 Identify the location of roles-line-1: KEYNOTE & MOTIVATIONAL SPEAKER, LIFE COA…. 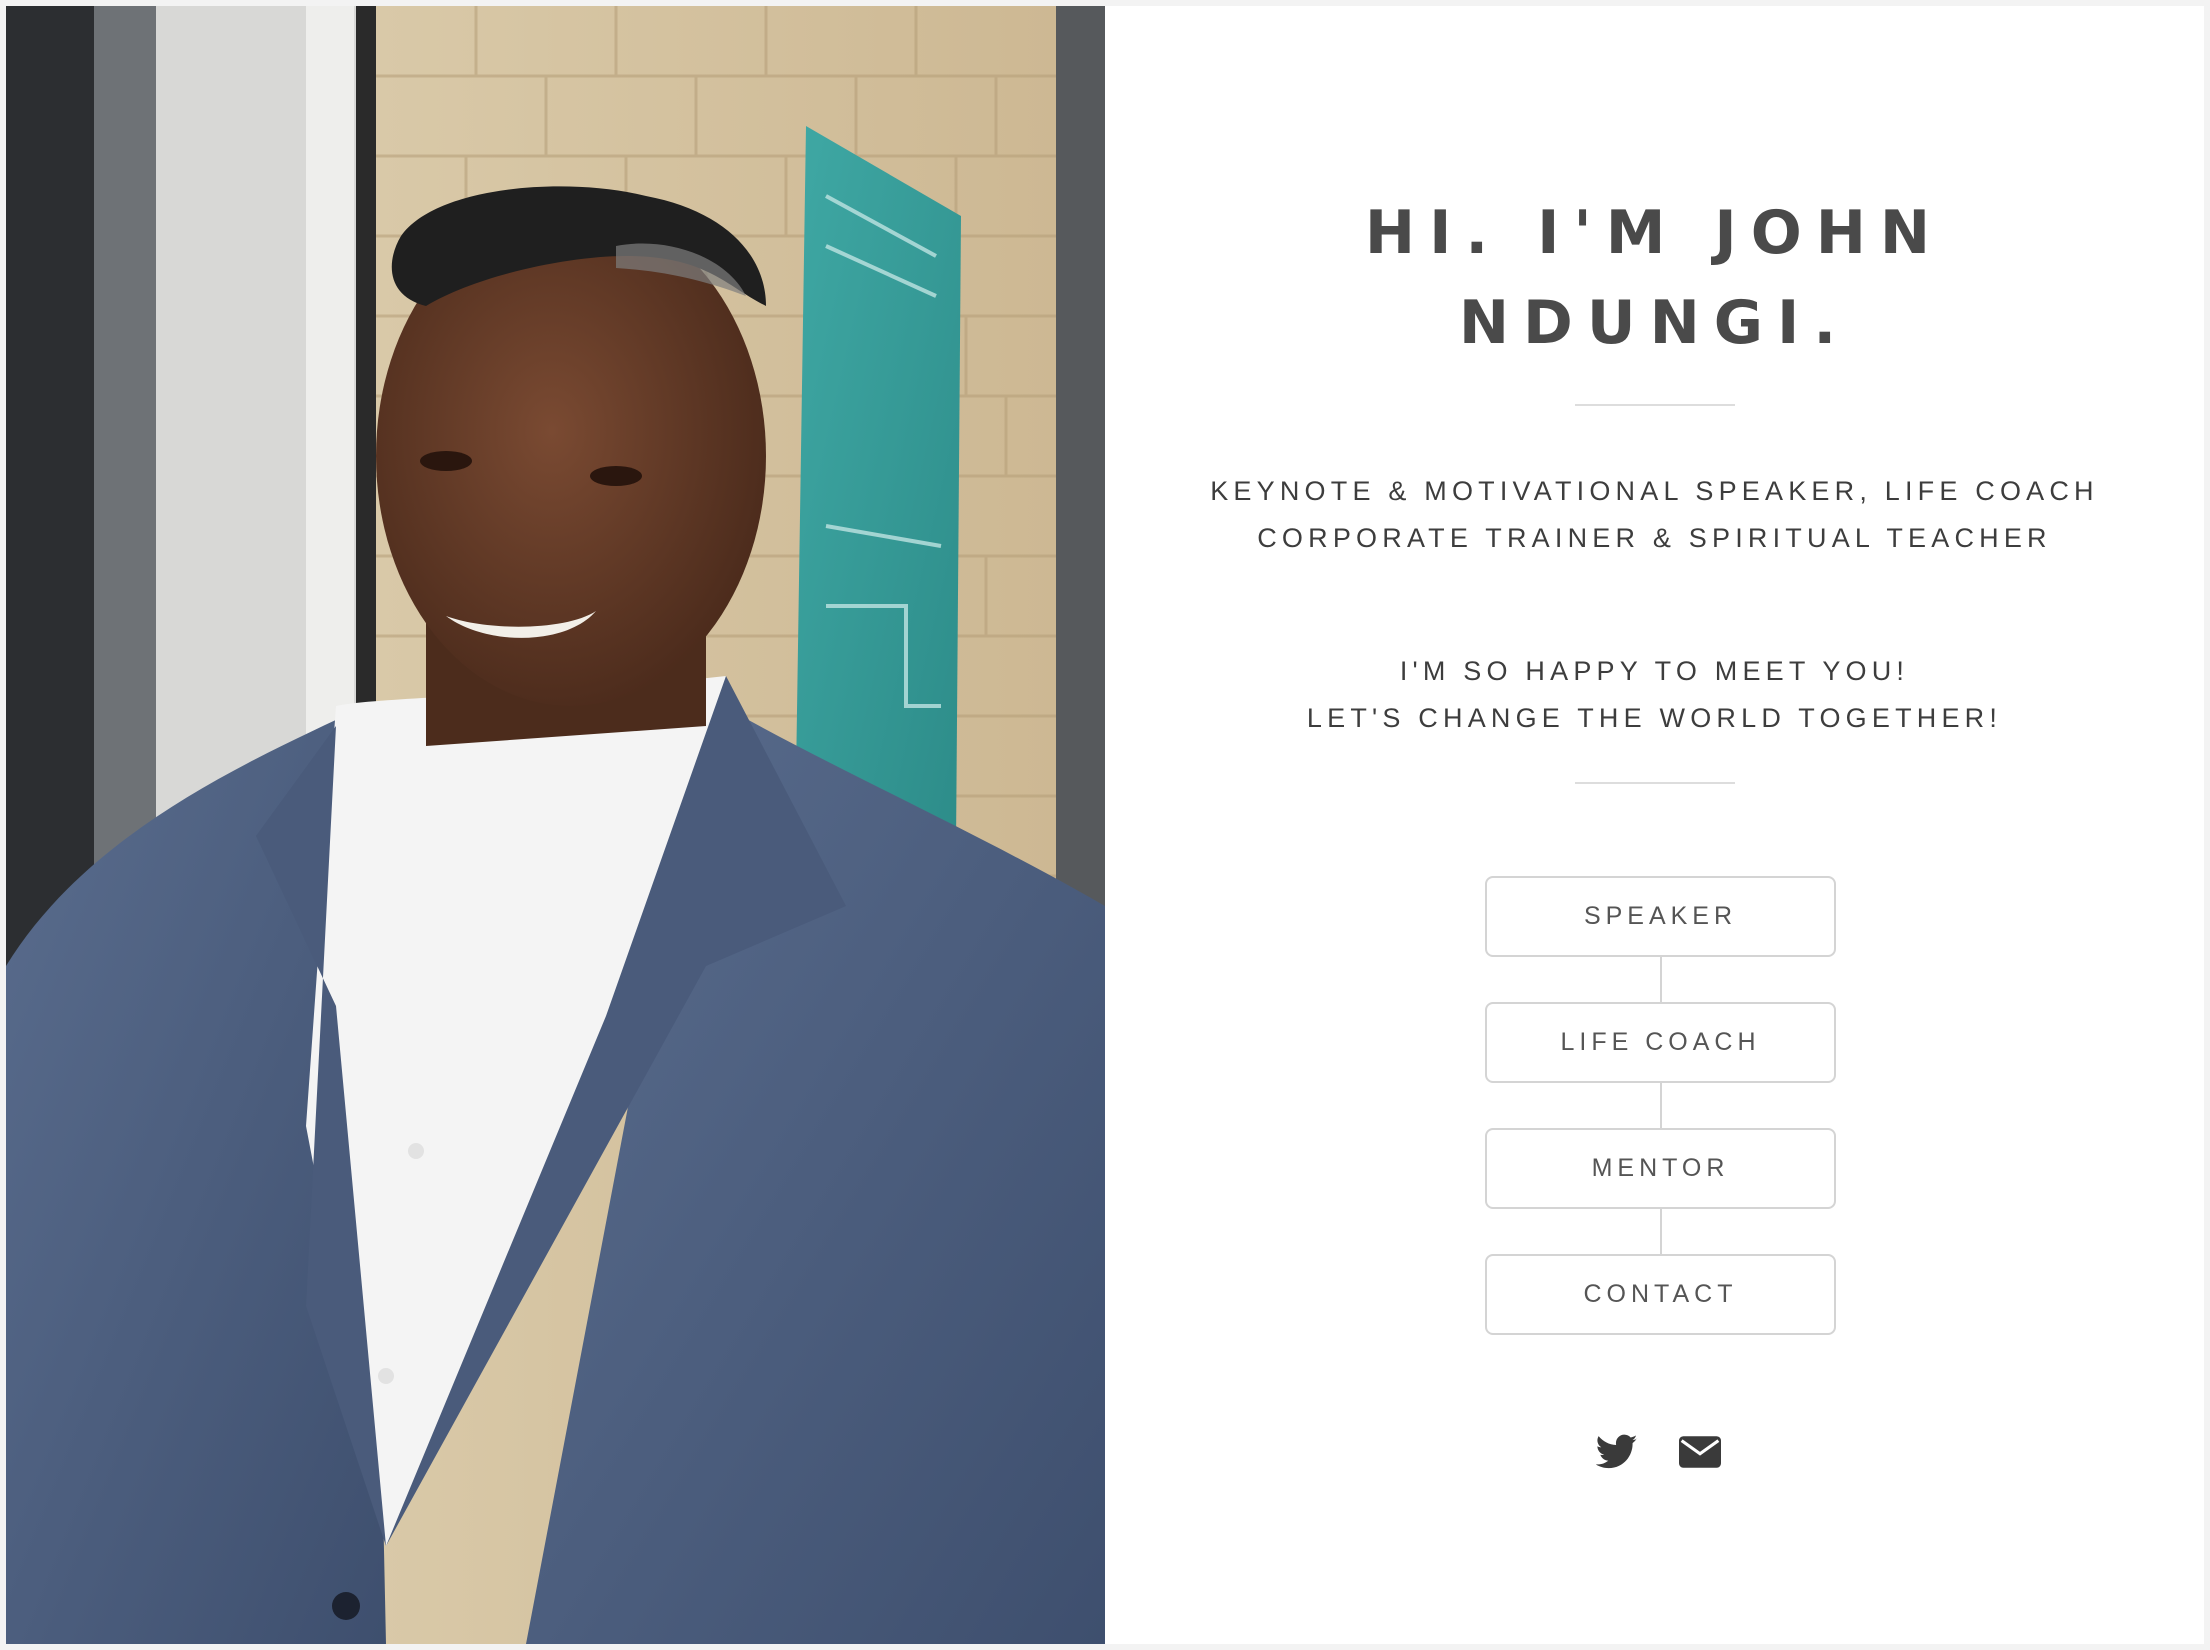
(1654, 491).